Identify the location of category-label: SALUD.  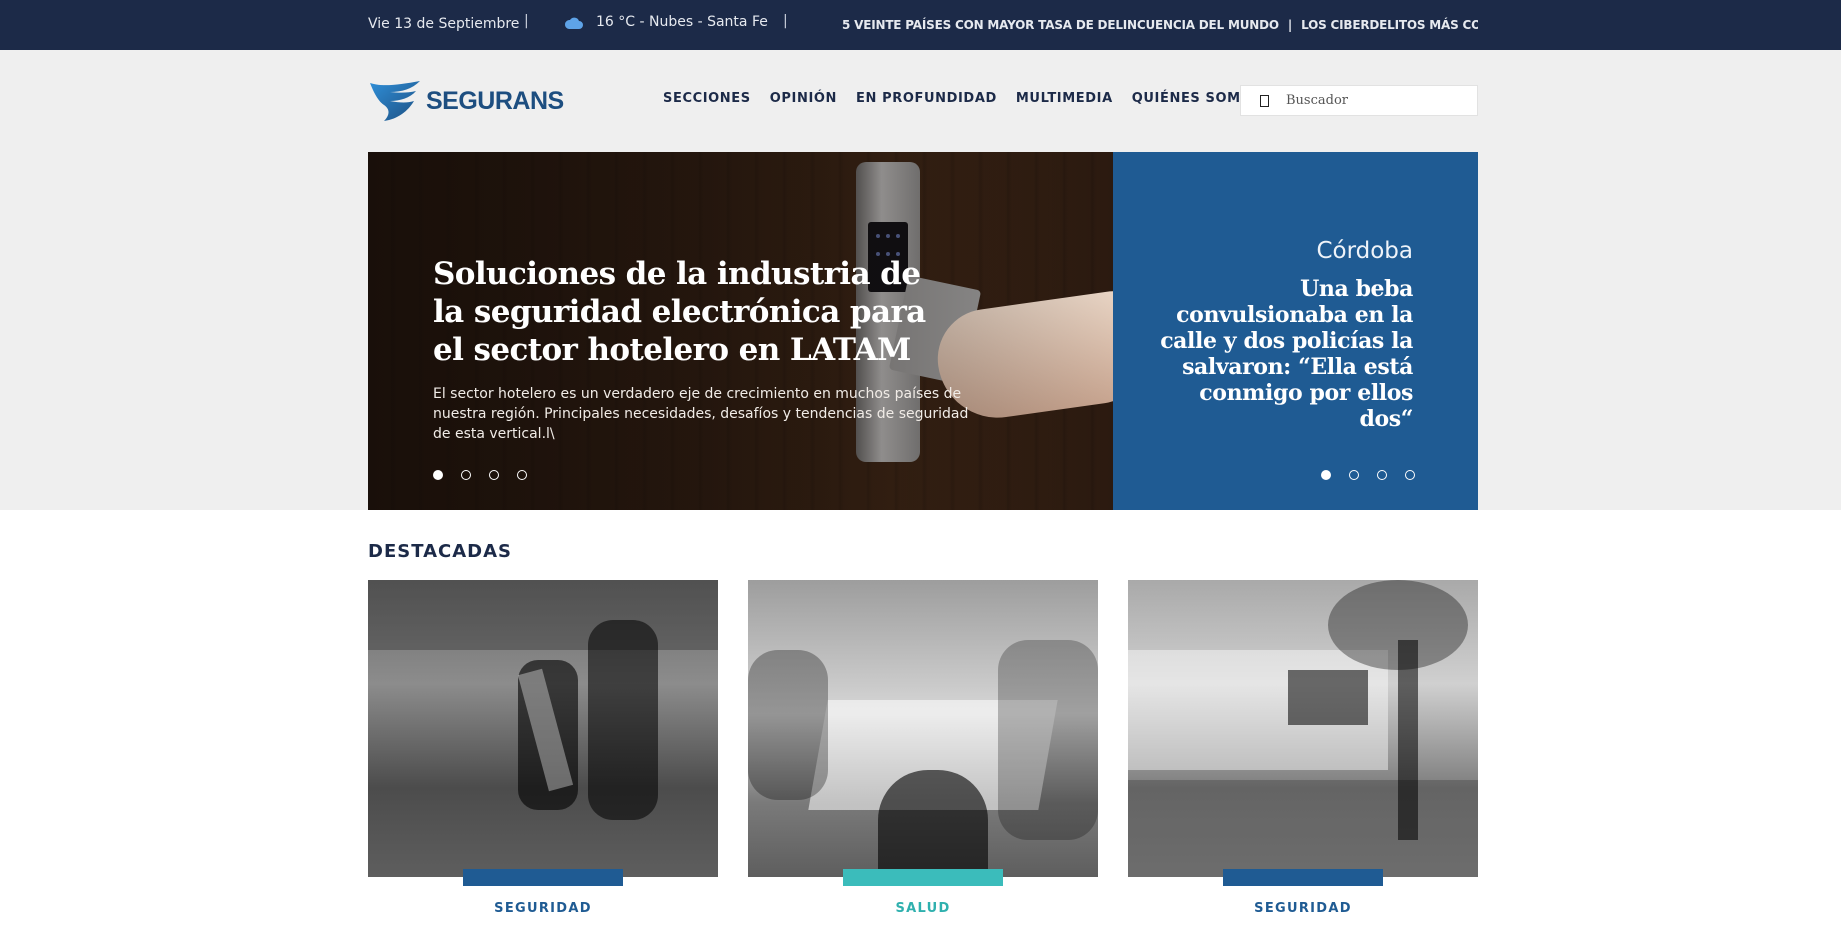
(923, 908).